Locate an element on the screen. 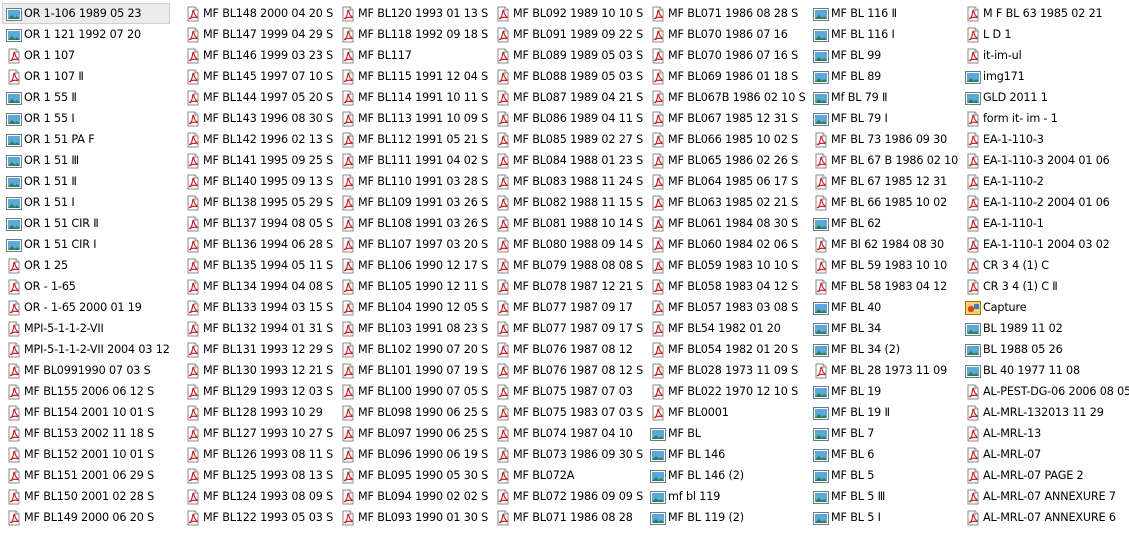 The height and width of the screenshot is (536, 1129). file-item: OR 1 55 Ⅱ is located at coordinates (86, 97).